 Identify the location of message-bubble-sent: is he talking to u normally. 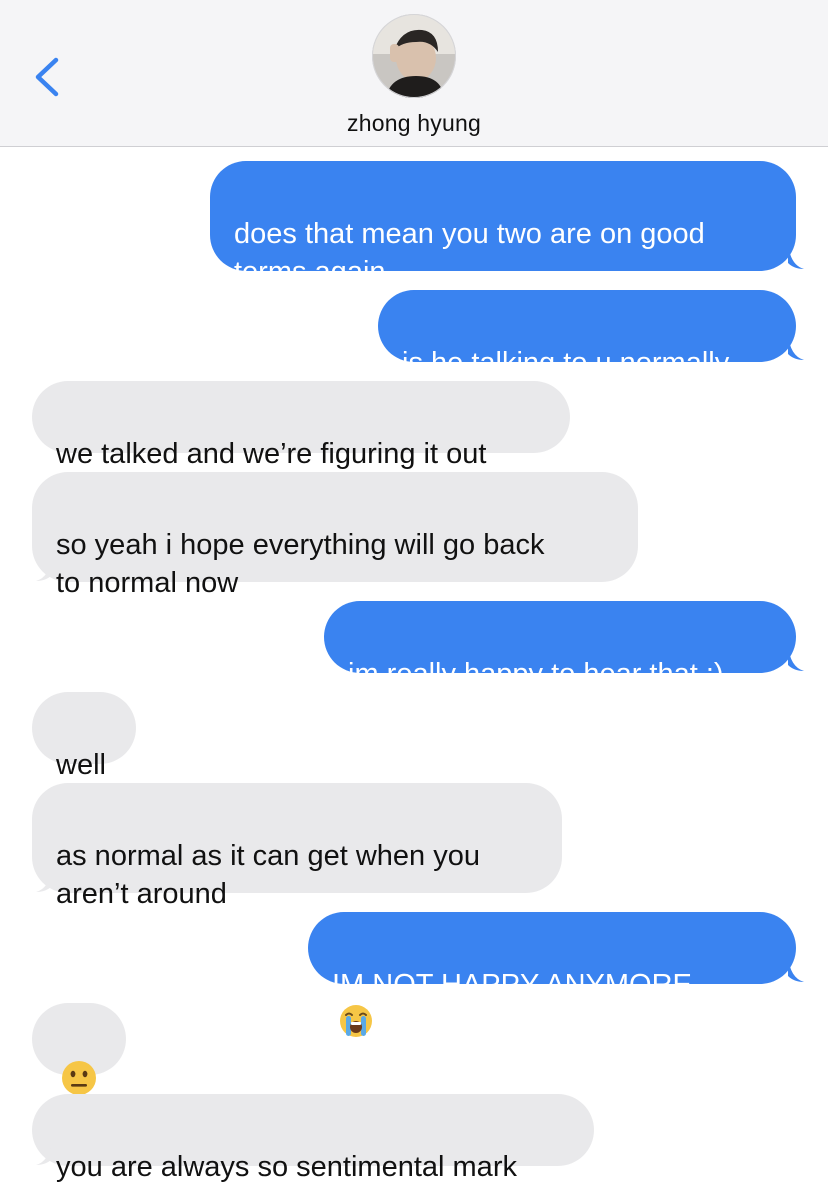
(587, 334).